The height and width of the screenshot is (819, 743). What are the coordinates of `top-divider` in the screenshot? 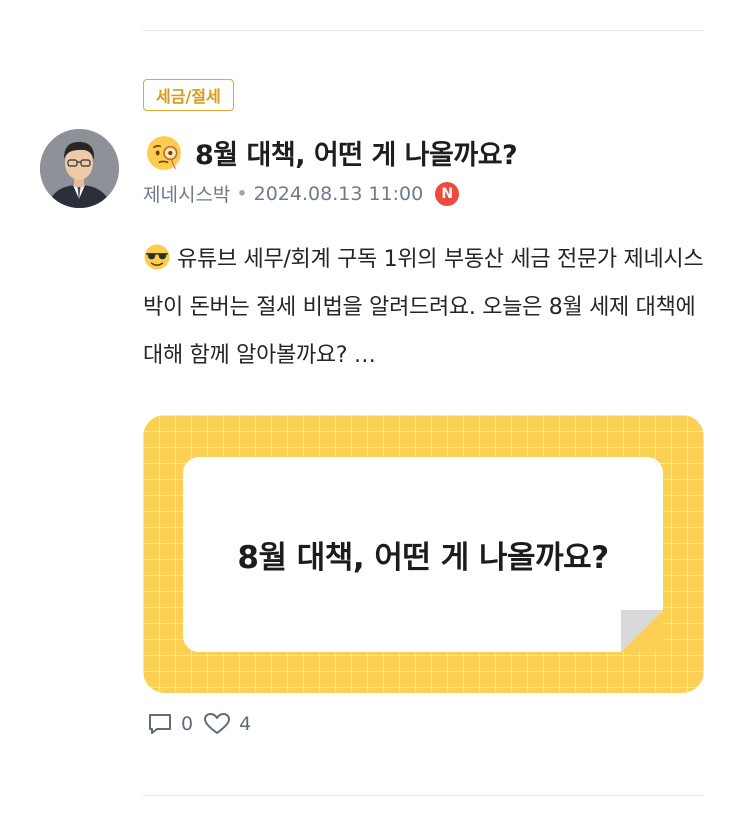 It's located at (423, 30).